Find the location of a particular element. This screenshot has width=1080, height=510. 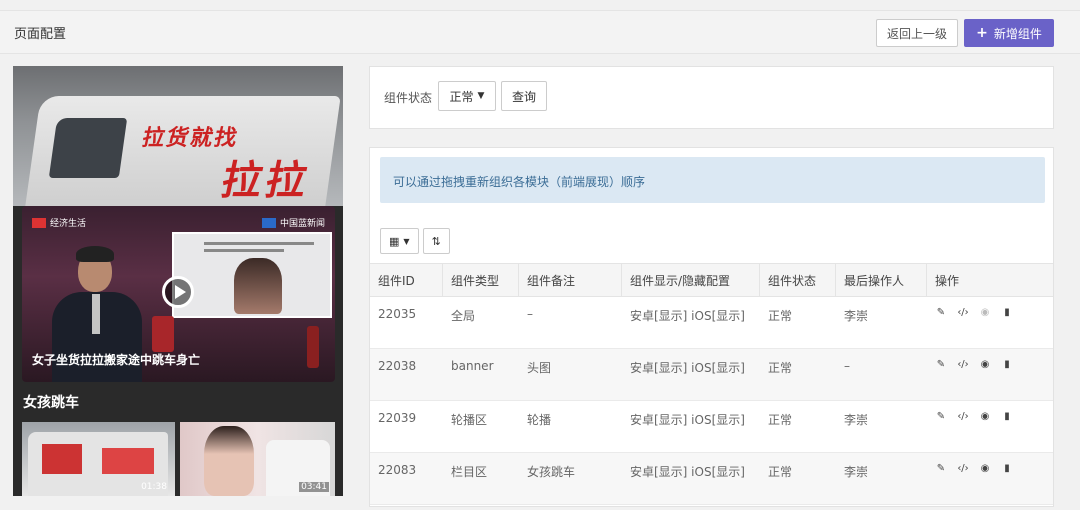

component-note: – is located at coordinates (530, 314).